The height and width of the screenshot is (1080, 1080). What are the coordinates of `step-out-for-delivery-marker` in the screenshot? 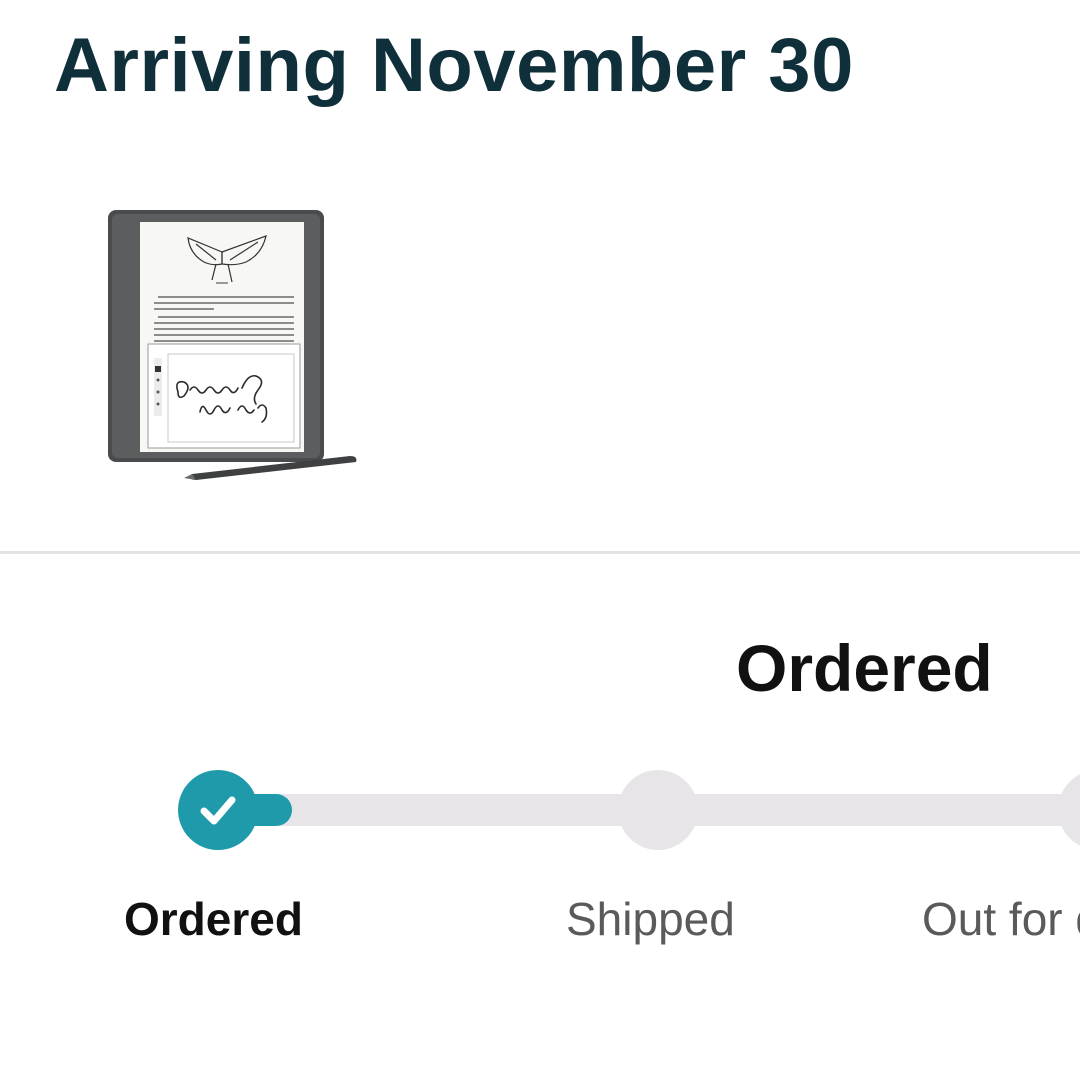 It's located at (1069, 810).